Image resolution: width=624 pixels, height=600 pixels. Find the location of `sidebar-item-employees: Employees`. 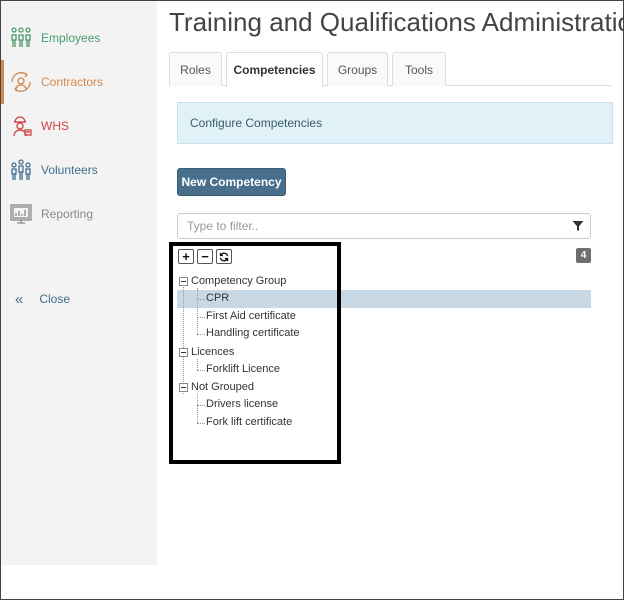

sidebar-item-employees: Employees is located at coordinates (79, 38).